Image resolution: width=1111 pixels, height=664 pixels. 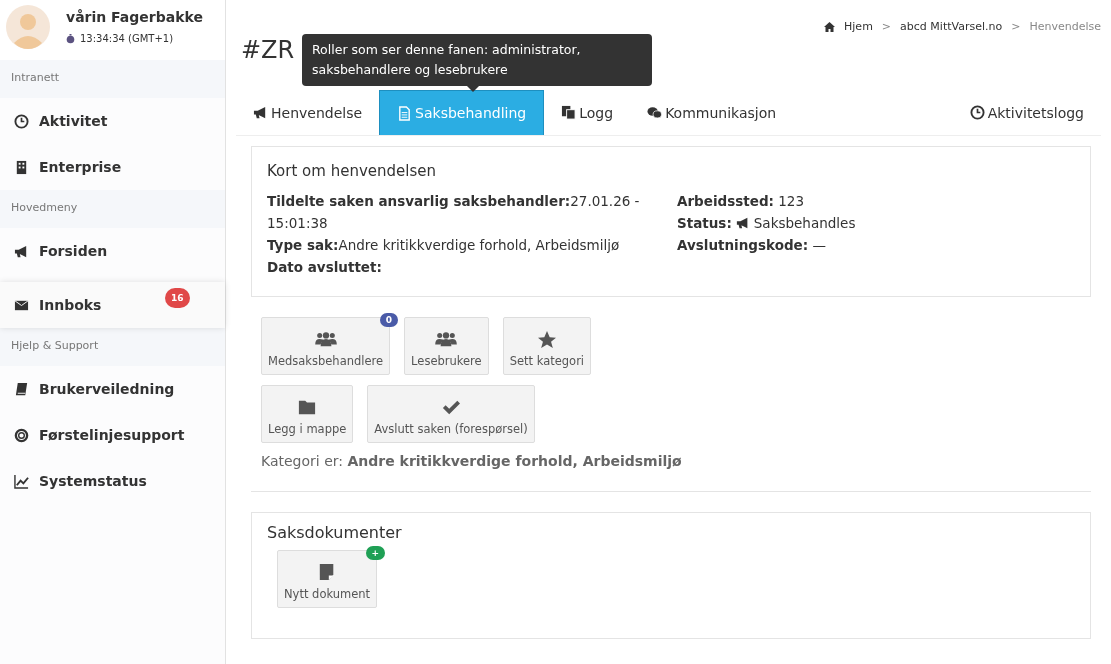 I want to click on copy-icon, so click(x=569, y=112).